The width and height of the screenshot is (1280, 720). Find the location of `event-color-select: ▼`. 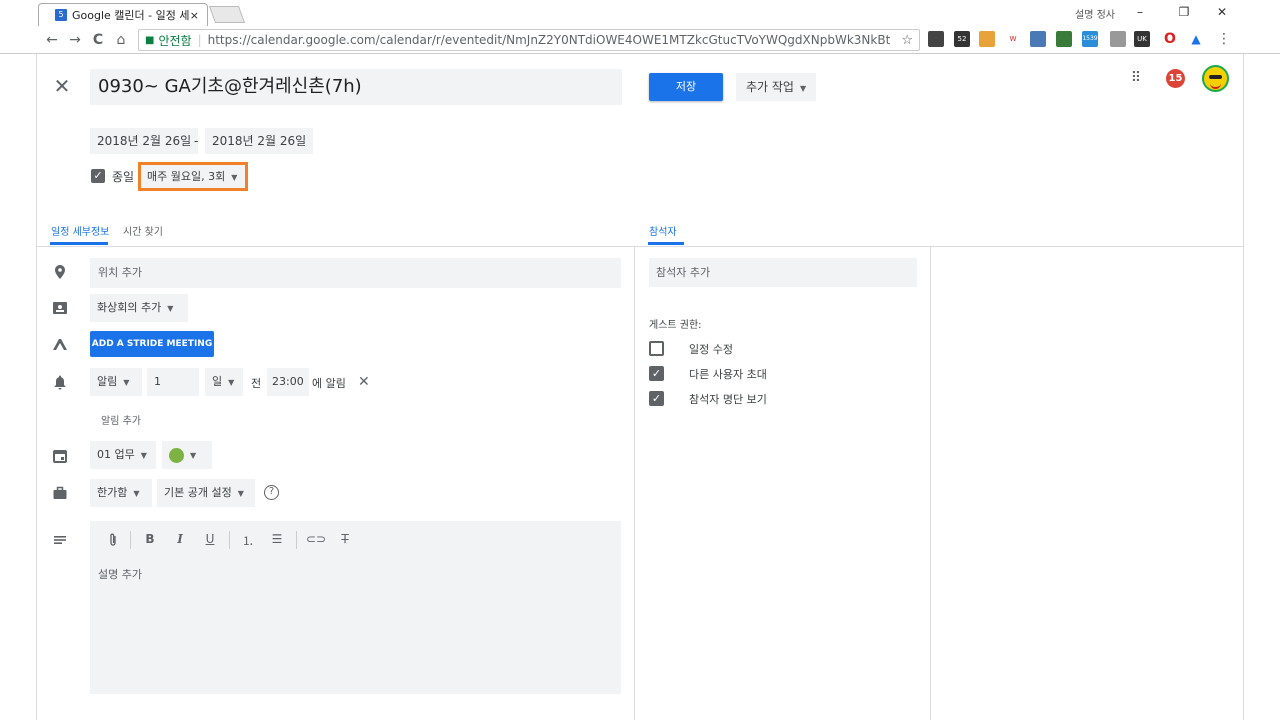

event-color-select: ▼ is located at coordinates (187, 455).